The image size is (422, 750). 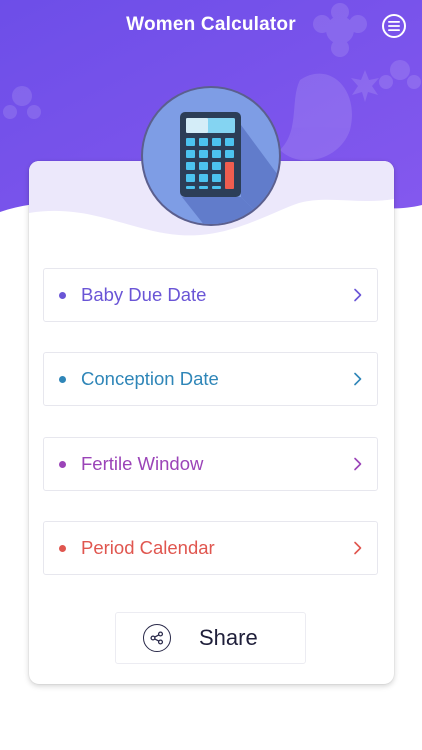 I want to click on menu-item-label: Baby Due Date, so click(x=144, y=294).